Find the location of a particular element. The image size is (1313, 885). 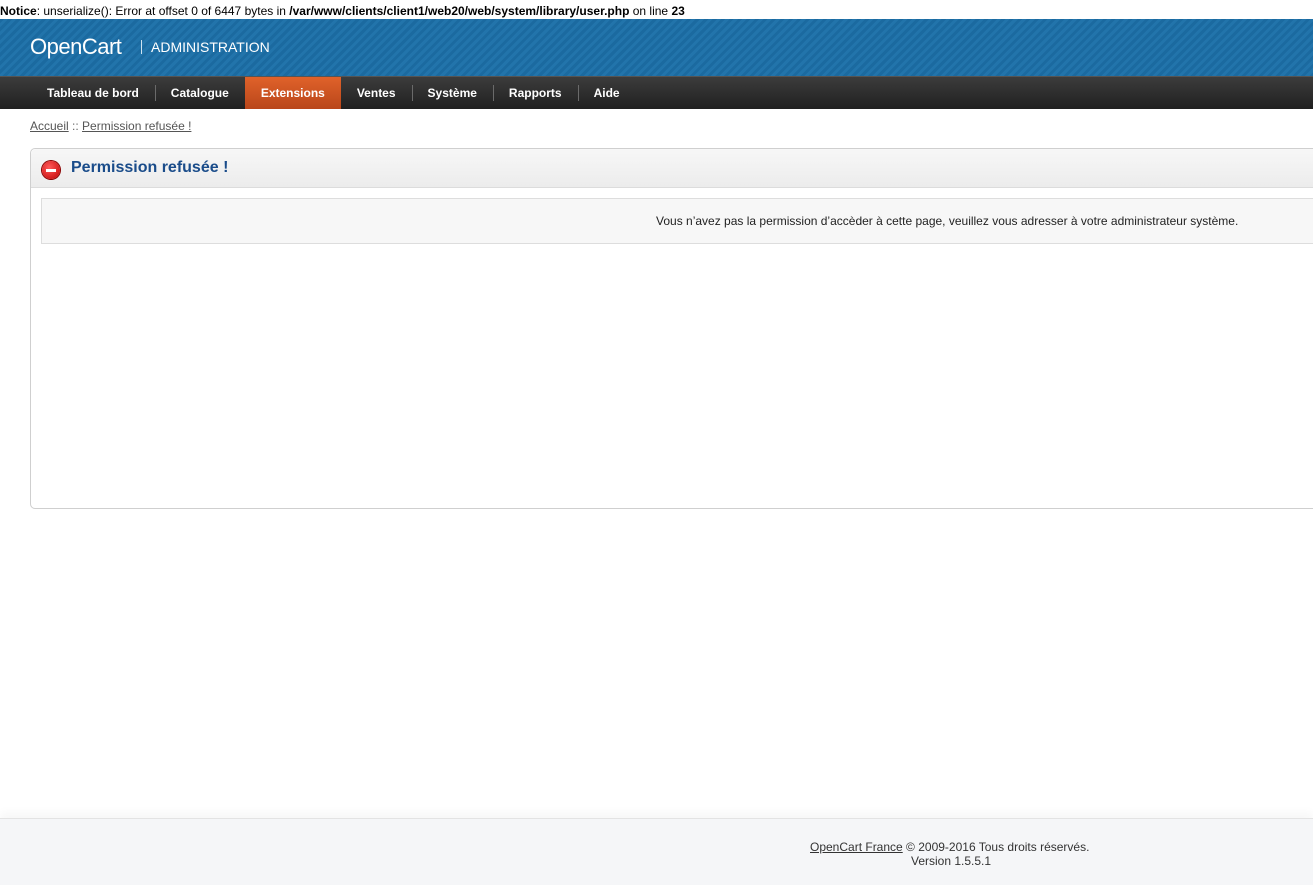

notice-line-text: on line is located at coordinates (650, 11).